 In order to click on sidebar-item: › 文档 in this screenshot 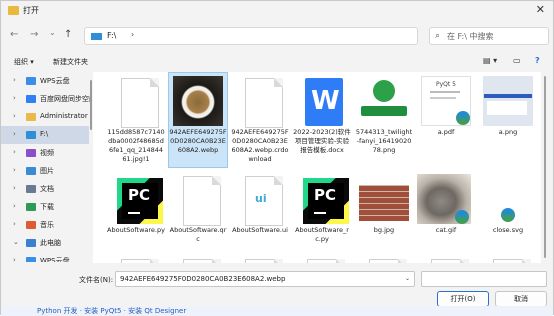, I will do `click(45, 189)`.